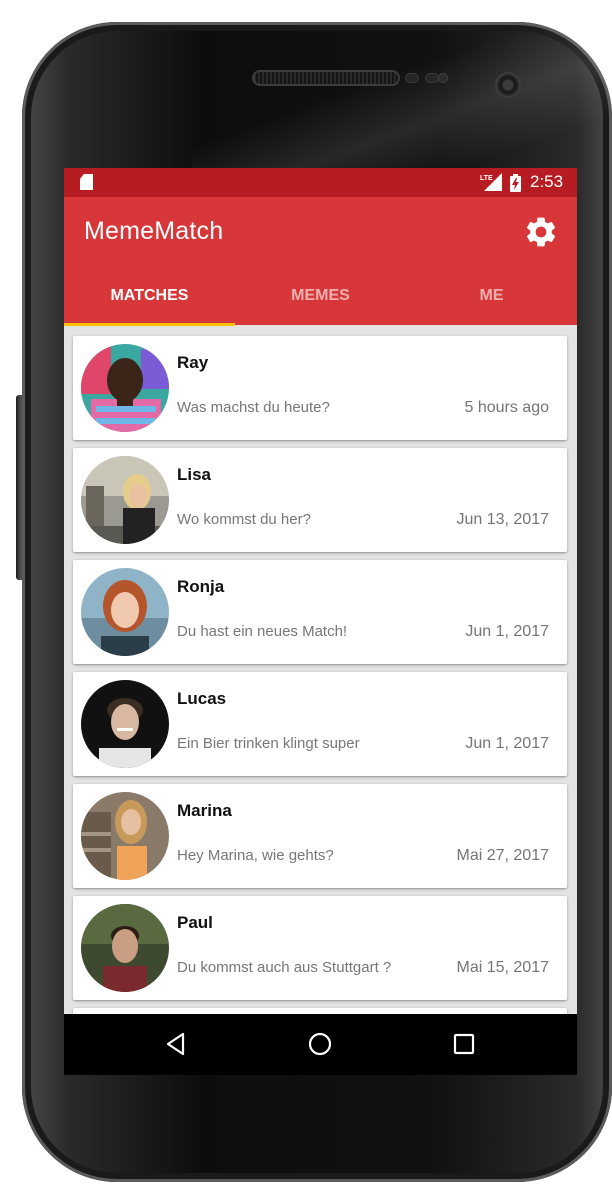 This screenshot has height=1190, width=612. Describe the element at coordinates (244, 519) in the screenshot. I see `match-last-message: Wo kommst du her?` at that location.